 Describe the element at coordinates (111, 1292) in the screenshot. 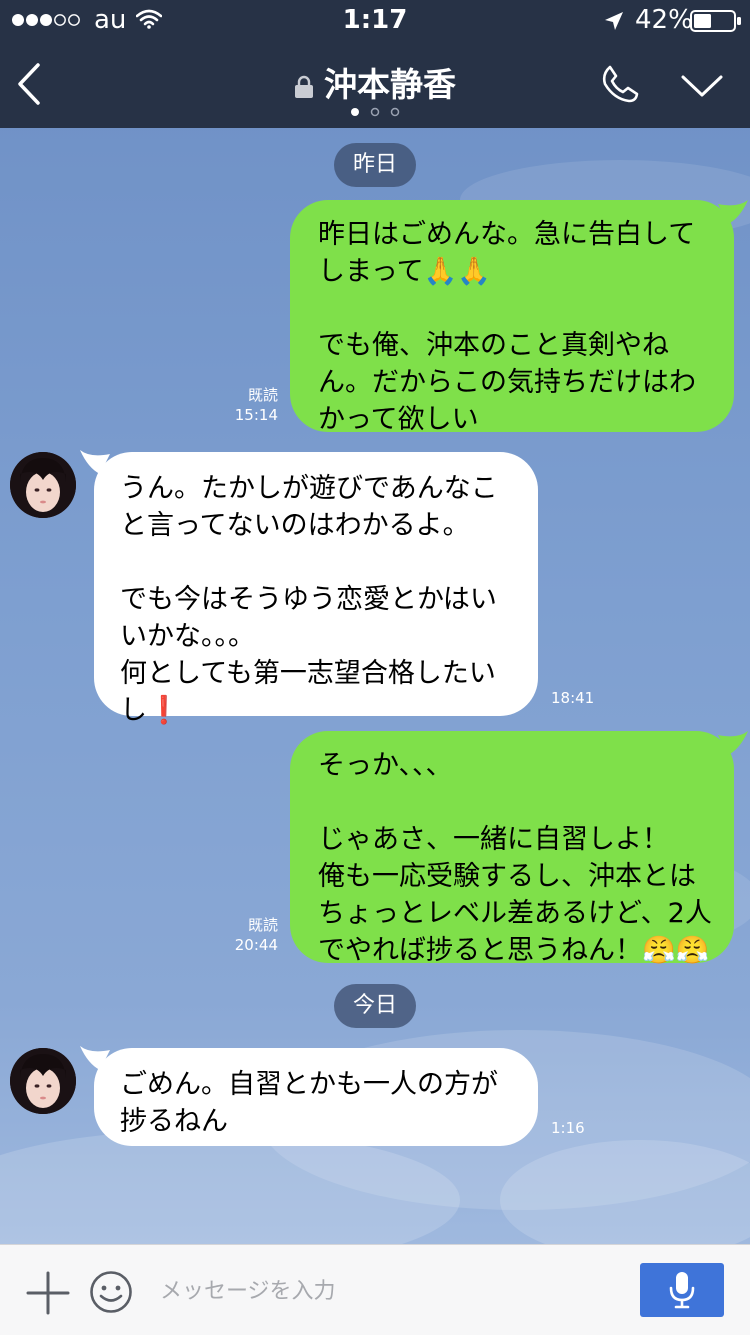

I see `emoji-icon` at that location.